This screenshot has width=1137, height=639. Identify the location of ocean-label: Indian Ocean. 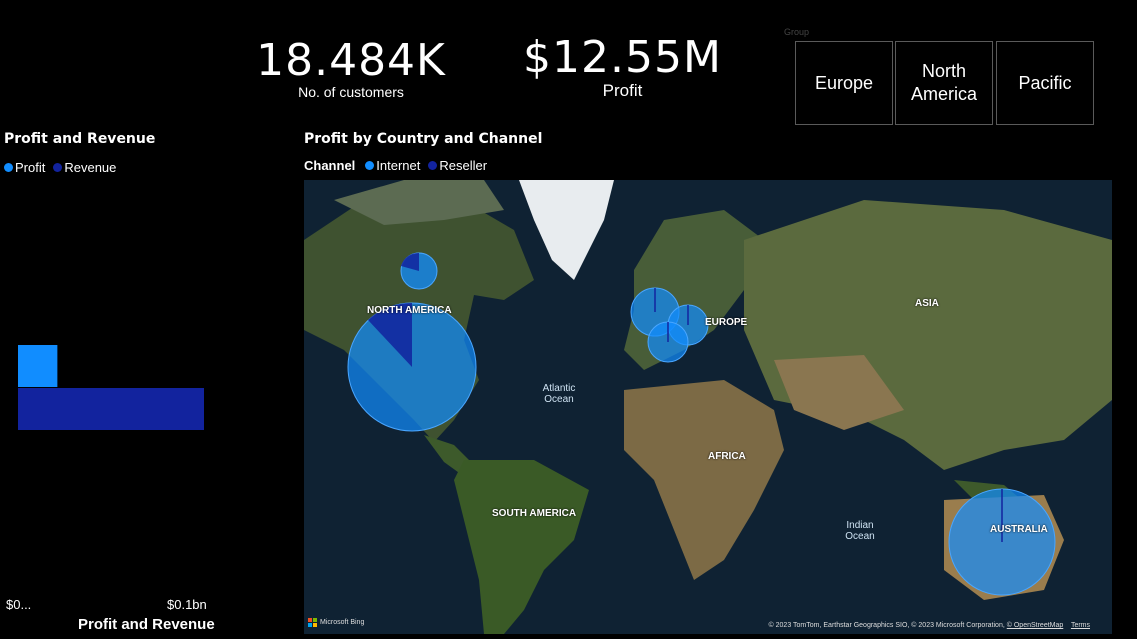
(860, 531).